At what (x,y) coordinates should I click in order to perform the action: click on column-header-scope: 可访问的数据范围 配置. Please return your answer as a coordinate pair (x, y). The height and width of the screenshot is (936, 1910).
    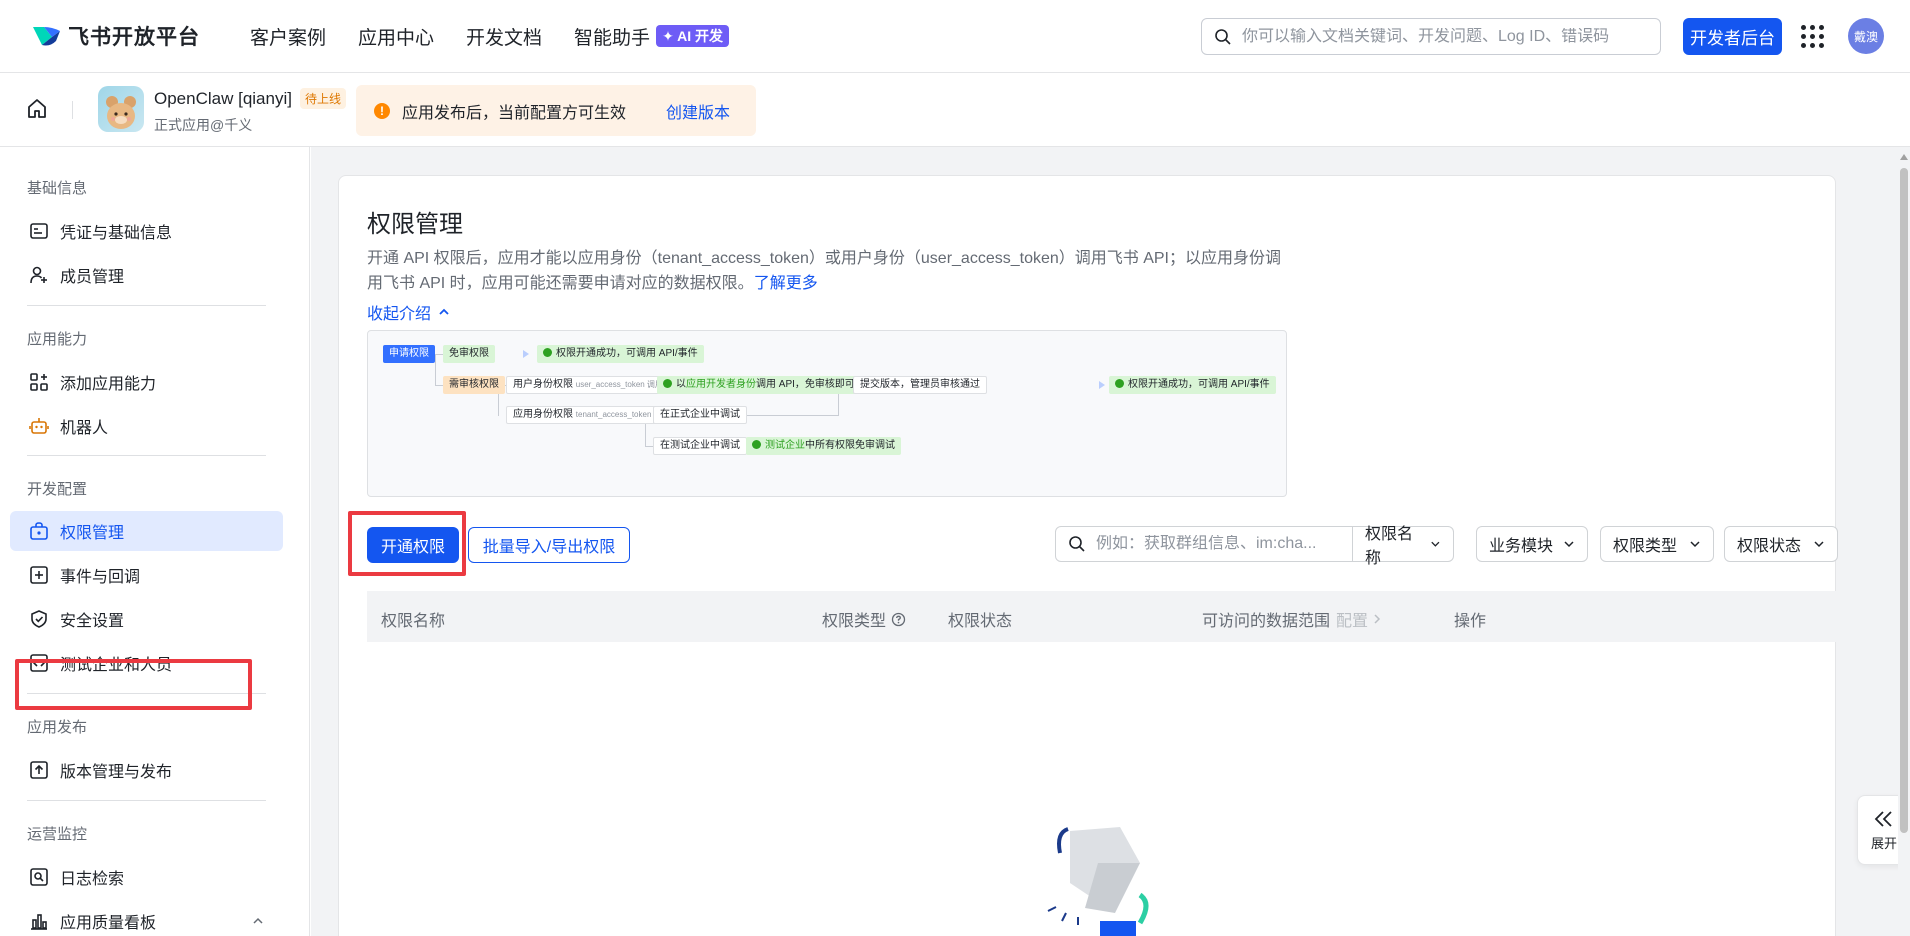
    Looking at the image, I should click on (1292, 619).